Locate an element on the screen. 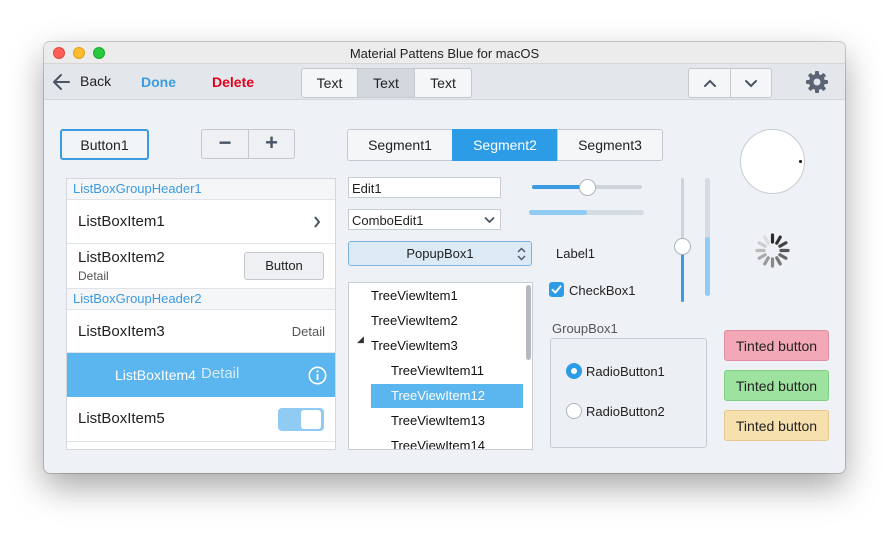  list-item-5-switch is located at coordinates (301, 419).